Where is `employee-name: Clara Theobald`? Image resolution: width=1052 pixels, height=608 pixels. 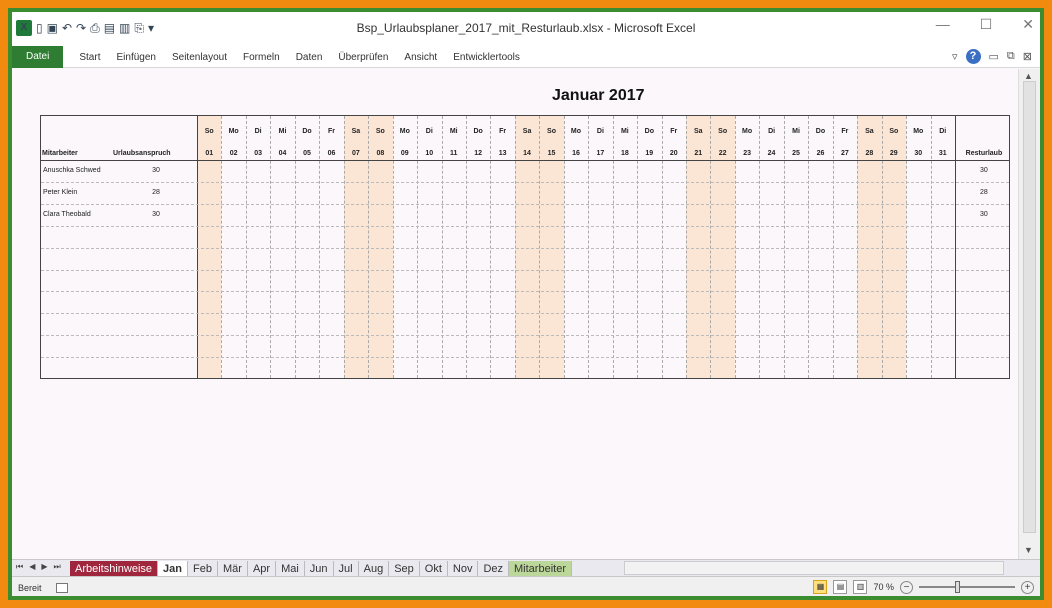
employee-name: Clara Theobald is located at coordinates (67, 214).